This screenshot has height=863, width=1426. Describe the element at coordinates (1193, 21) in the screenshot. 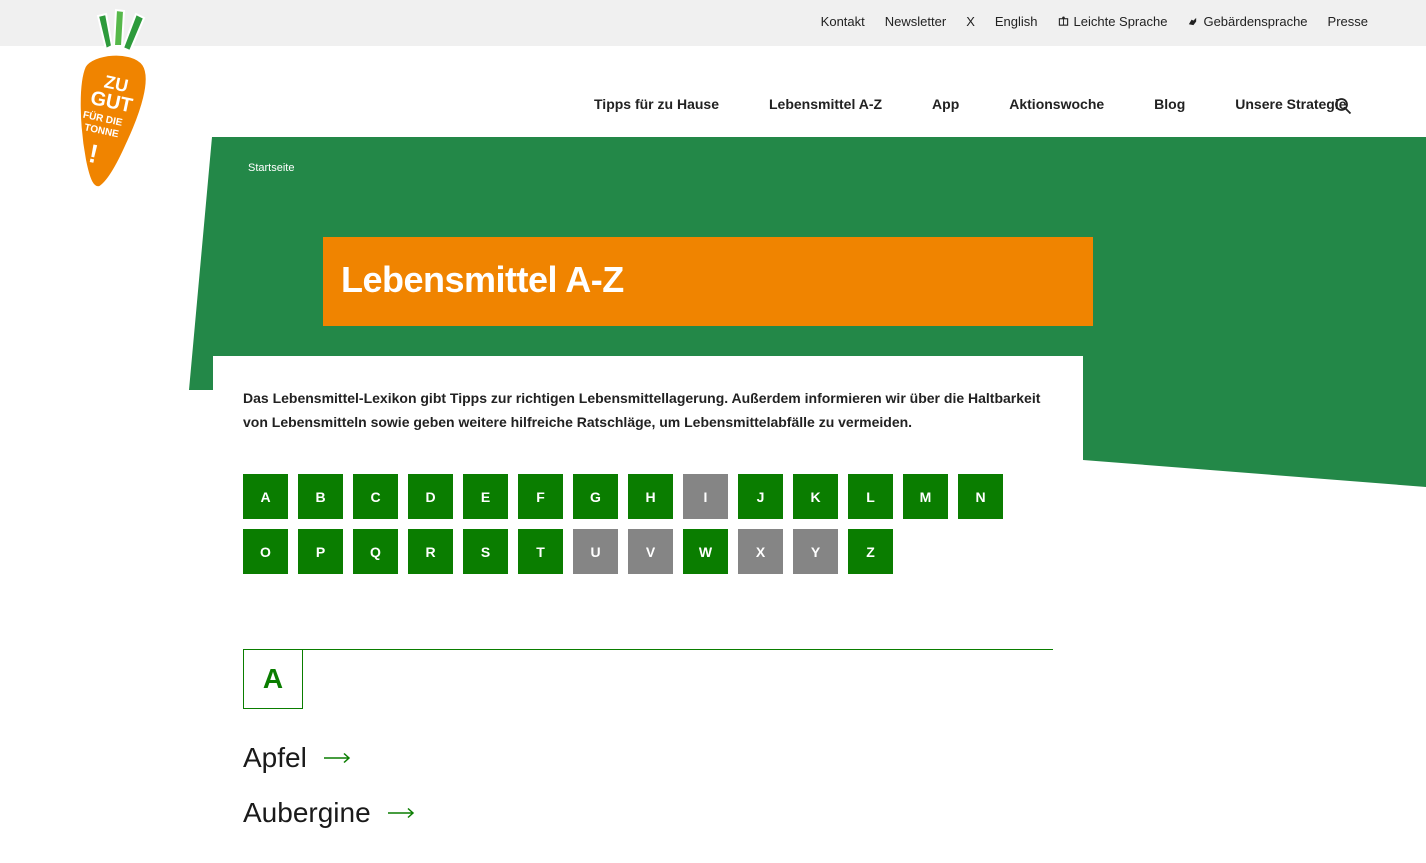

I see `sign-language-icon` at that location.